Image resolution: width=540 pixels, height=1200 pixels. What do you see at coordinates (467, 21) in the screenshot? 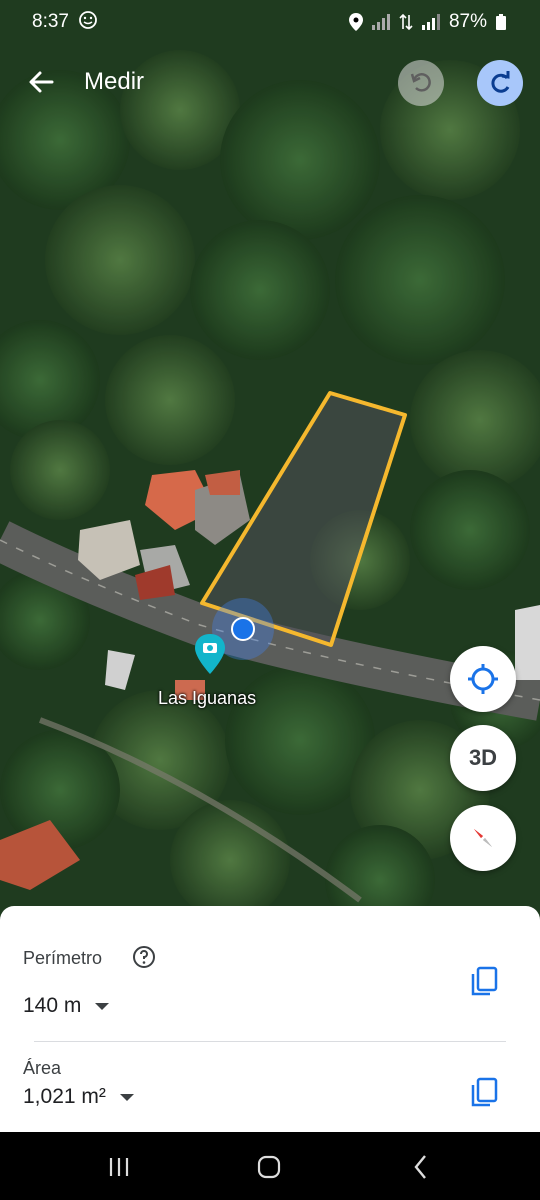
I see `battery-percent: 87%` at bounding box center [467, 21].